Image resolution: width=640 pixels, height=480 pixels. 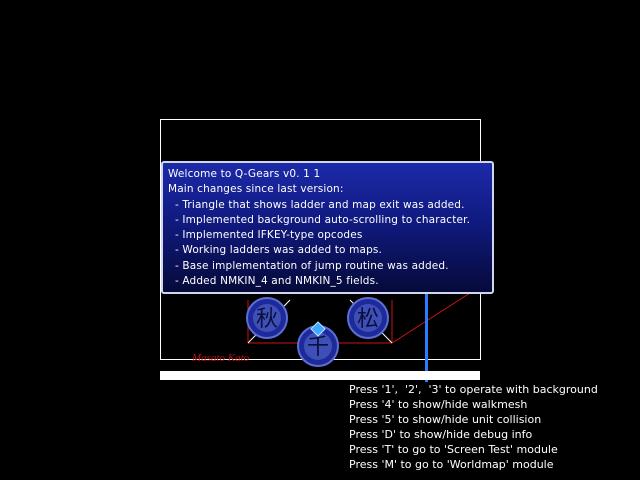 What do you see at coordinates (441, 434) in the screenshot?
I see `help-line: Press 'D' to show/hide debug info` at bounding box center [441, 434].